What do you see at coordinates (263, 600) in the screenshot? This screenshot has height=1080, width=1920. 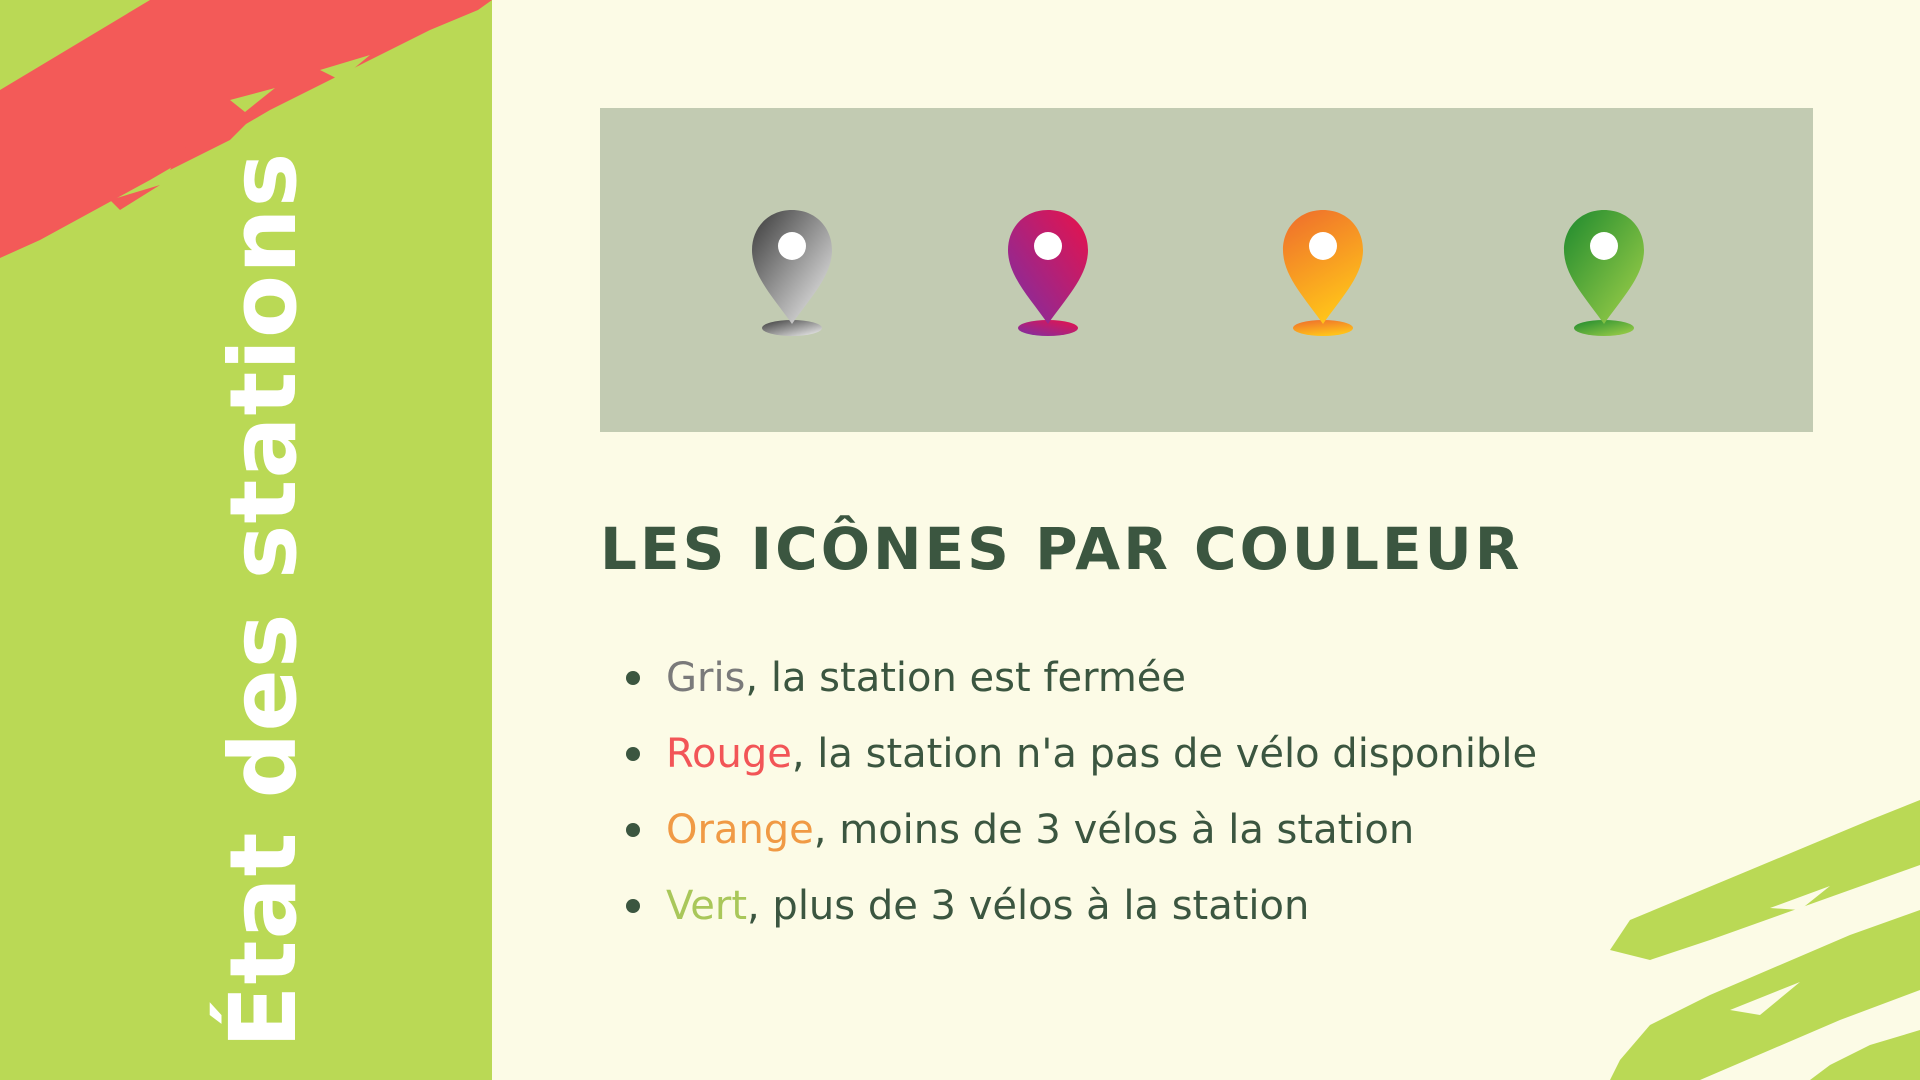 I see `sidebar-title: État des stations` at bounding box center [263, 600].